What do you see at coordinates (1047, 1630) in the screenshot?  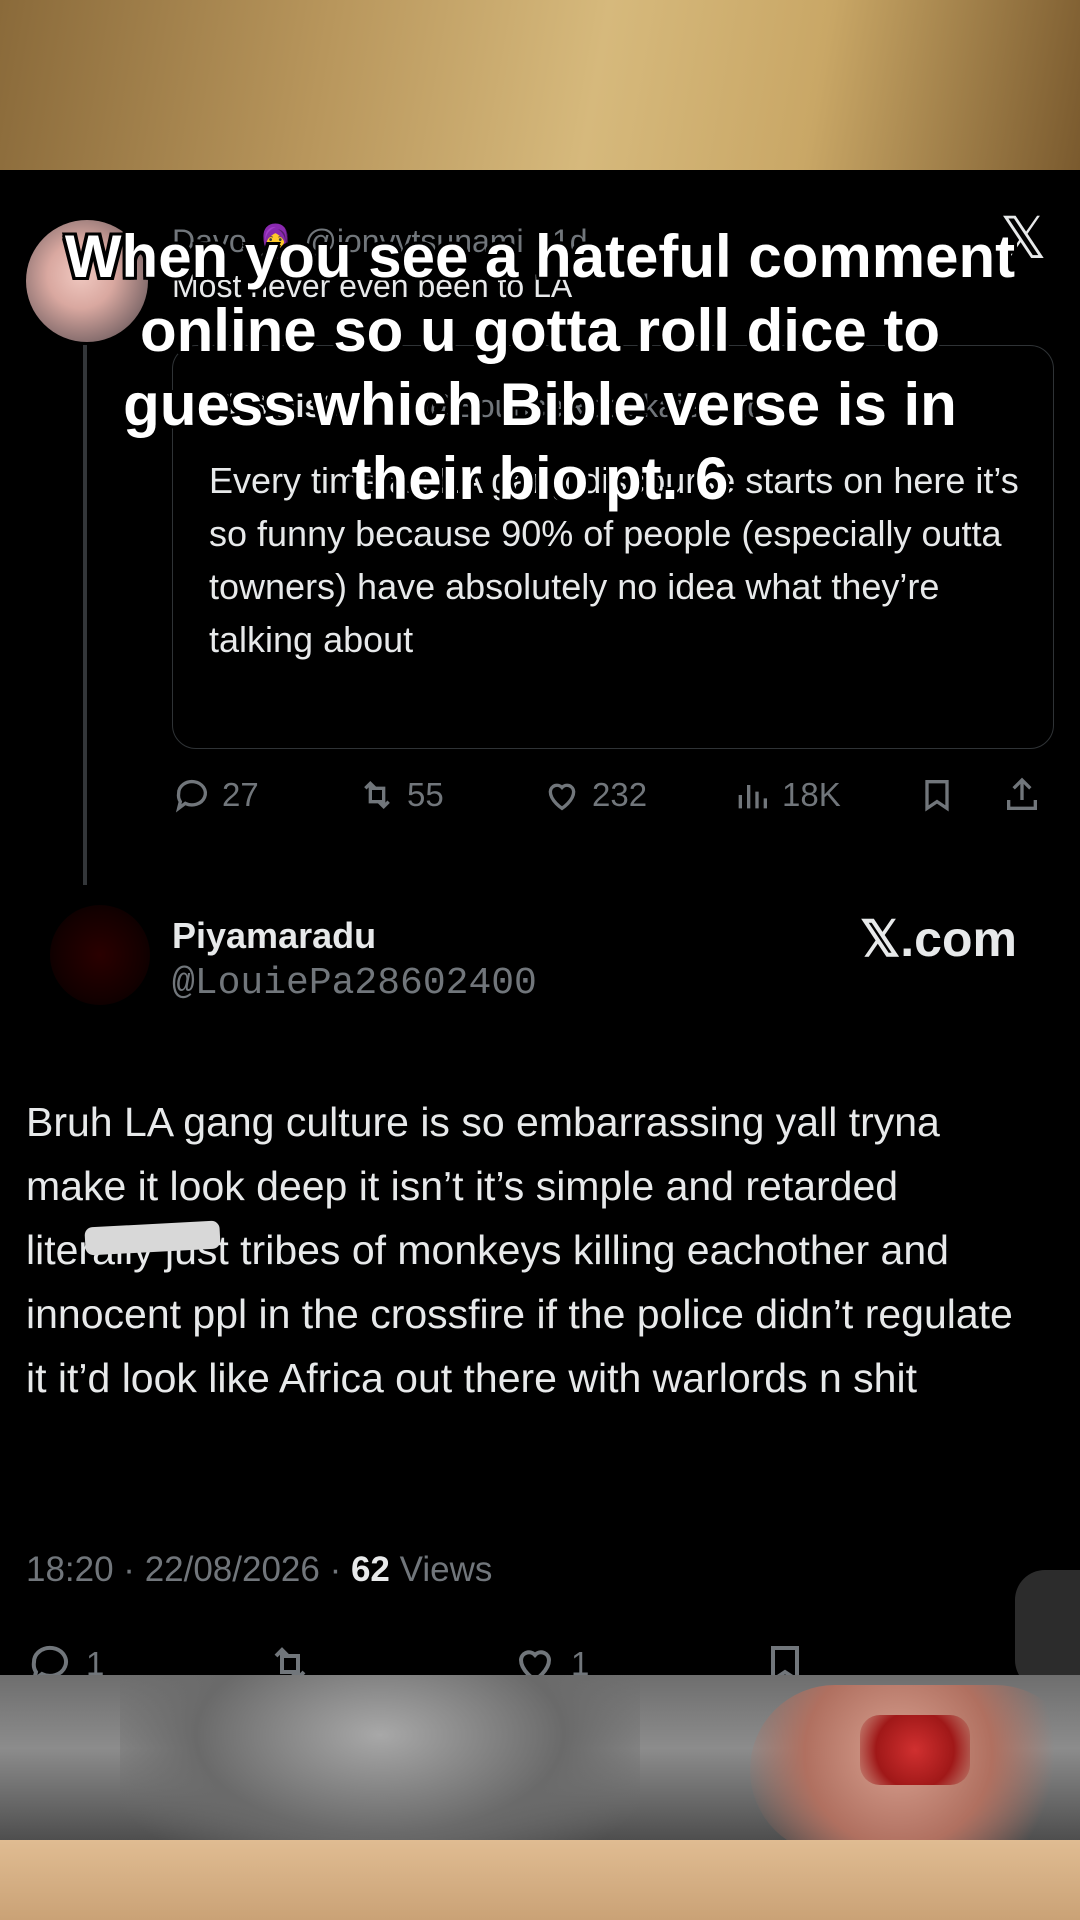 I see `edge-floating-button` at bounding box center [1047, 1630].